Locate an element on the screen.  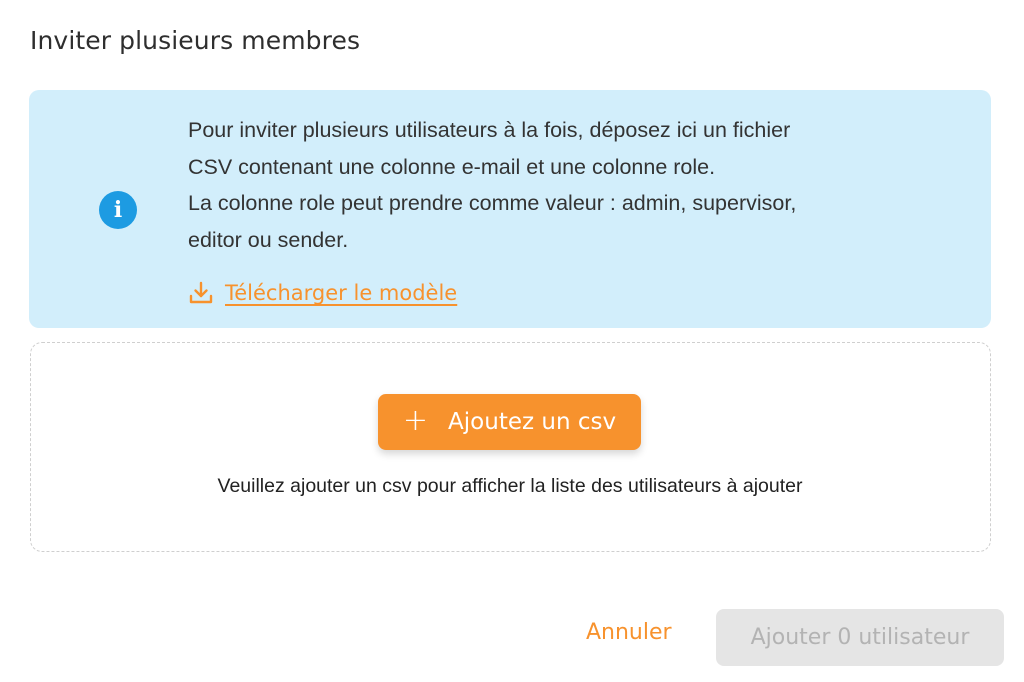
cancel-button: Annuler is located at coordinates (629, 632).